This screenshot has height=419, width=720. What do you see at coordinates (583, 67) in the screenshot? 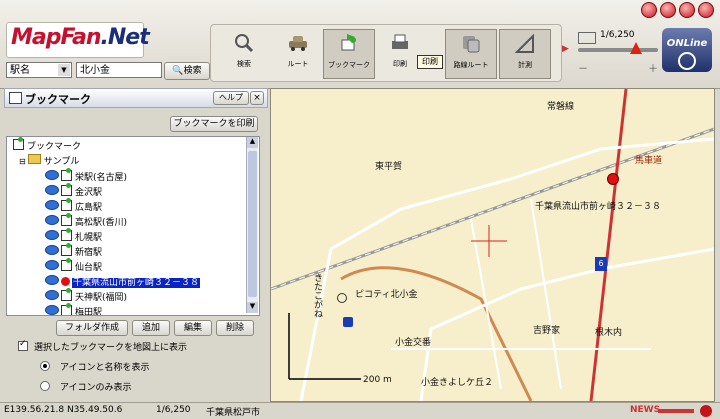
I see `zoom-out-icon: －` at bounding box center [583, 67].